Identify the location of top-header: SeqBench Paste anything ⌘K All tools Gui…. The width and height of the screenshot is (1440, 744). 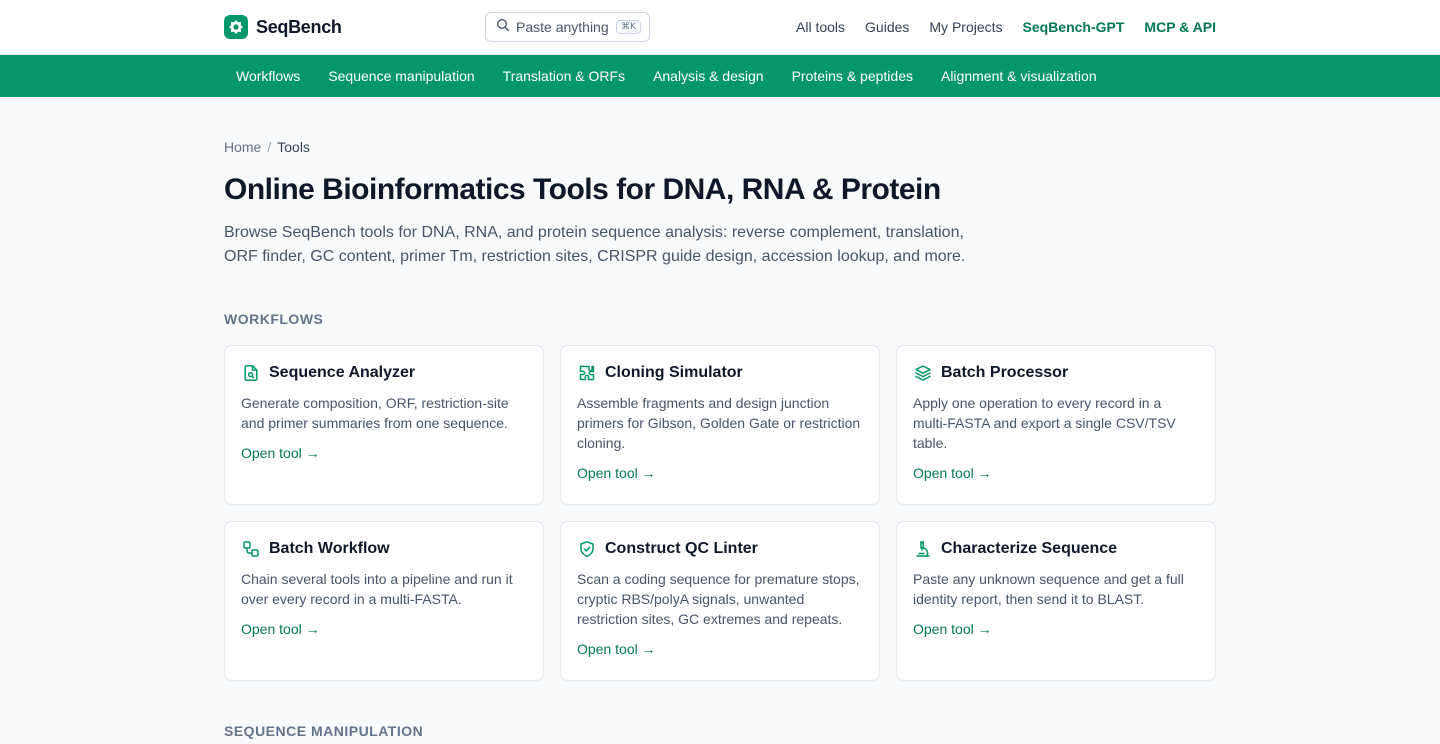
(720, 27).